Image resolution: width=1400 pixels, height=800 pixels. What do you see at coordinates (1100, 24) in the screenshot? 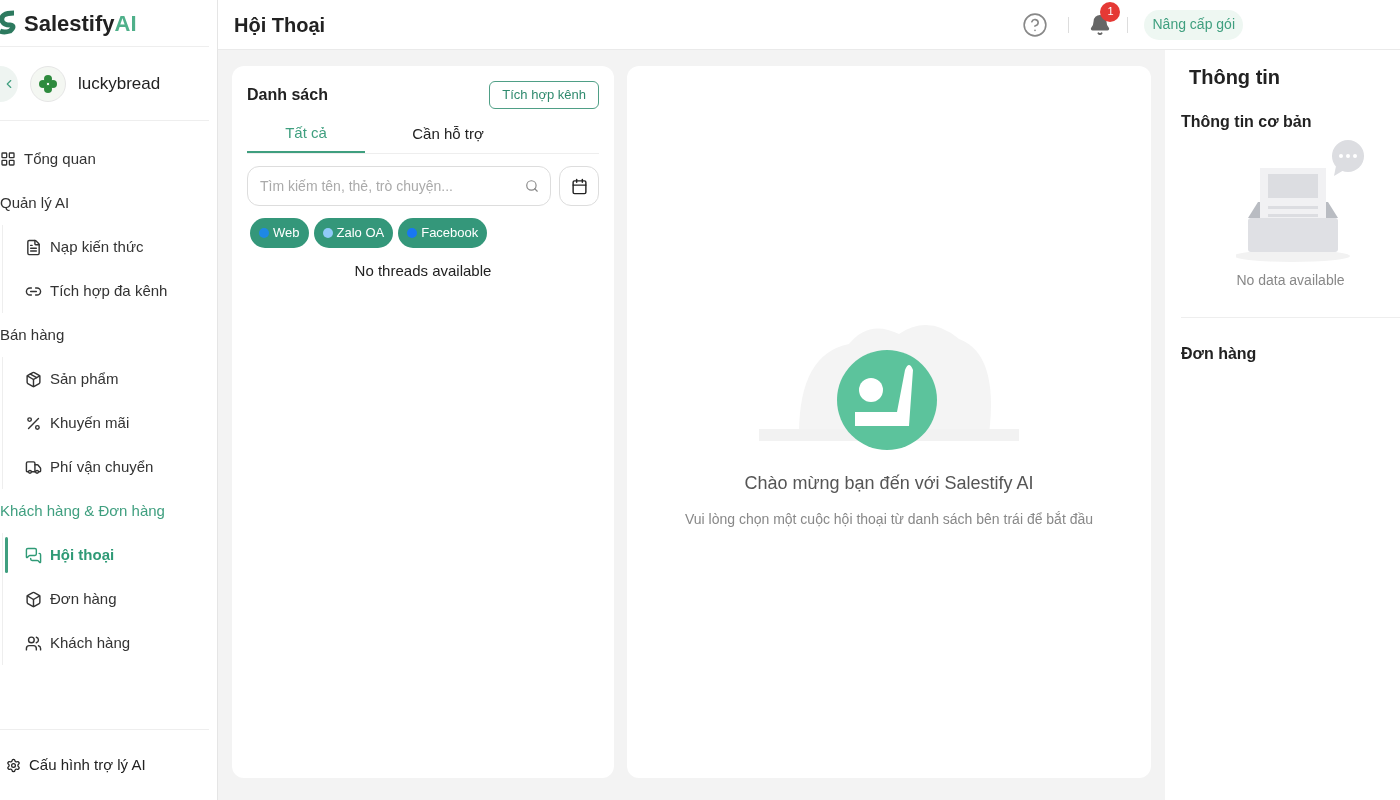
I see `notification-icon` at bounding box center [1100, 24].